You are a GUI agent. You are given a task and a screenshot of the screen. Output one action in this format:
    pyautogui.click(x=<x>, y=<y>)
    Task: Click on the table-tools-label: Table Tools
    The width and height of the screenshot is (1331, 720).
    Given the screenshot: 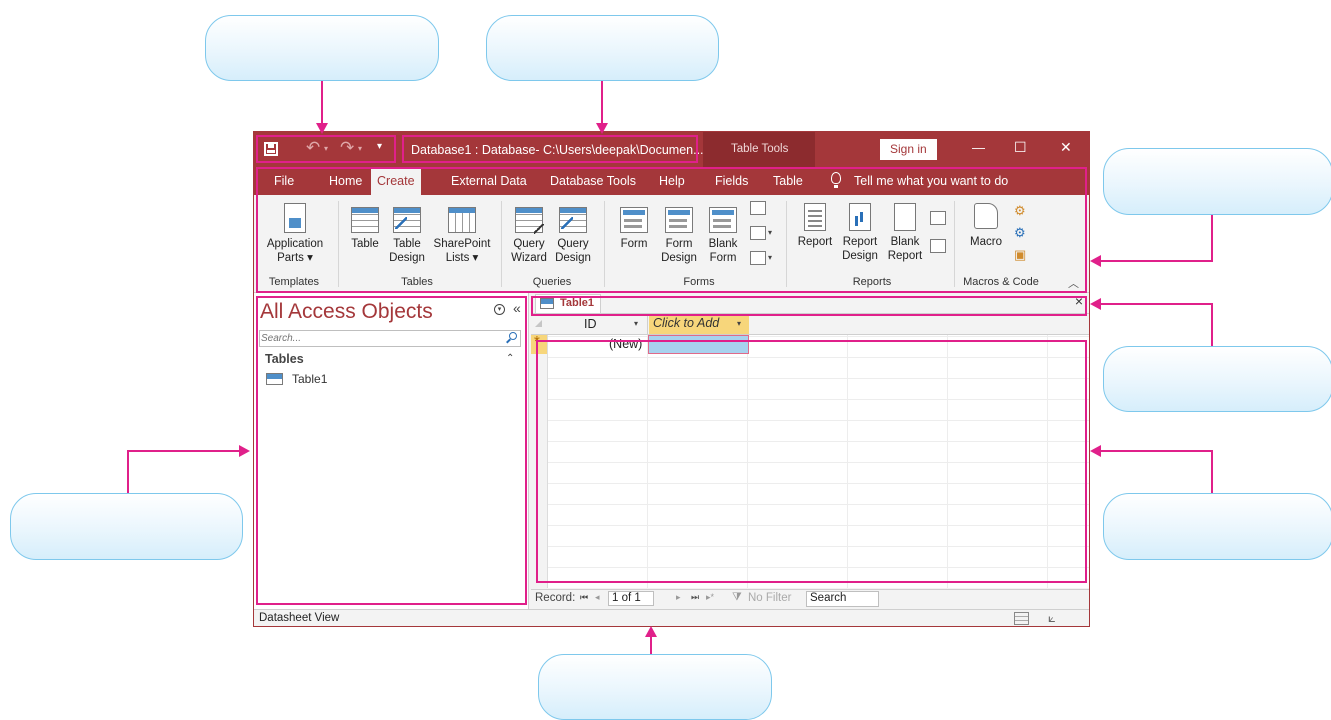 What is the action you would take?
    pyautogui.click(x=760, y=149)
    